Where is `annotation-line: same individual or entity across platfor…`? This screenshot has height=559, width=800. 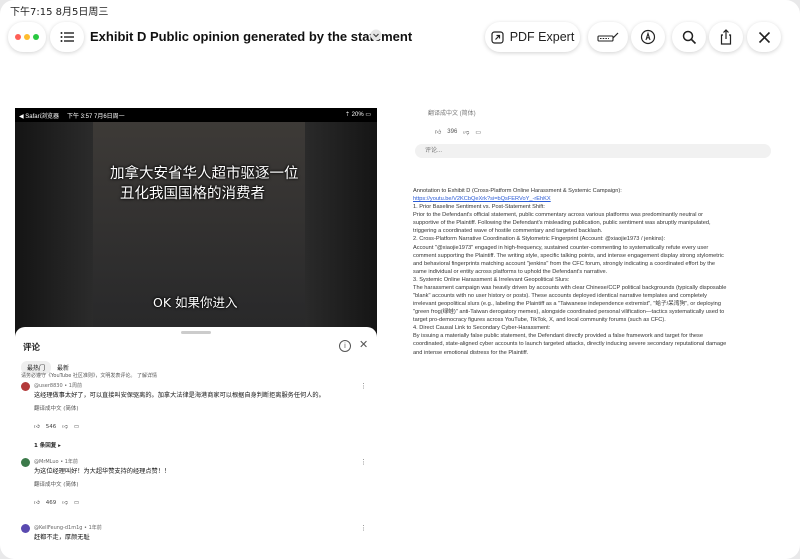
annotation-line: same individual or entity across platfor… is located at coordinates (510, 271).